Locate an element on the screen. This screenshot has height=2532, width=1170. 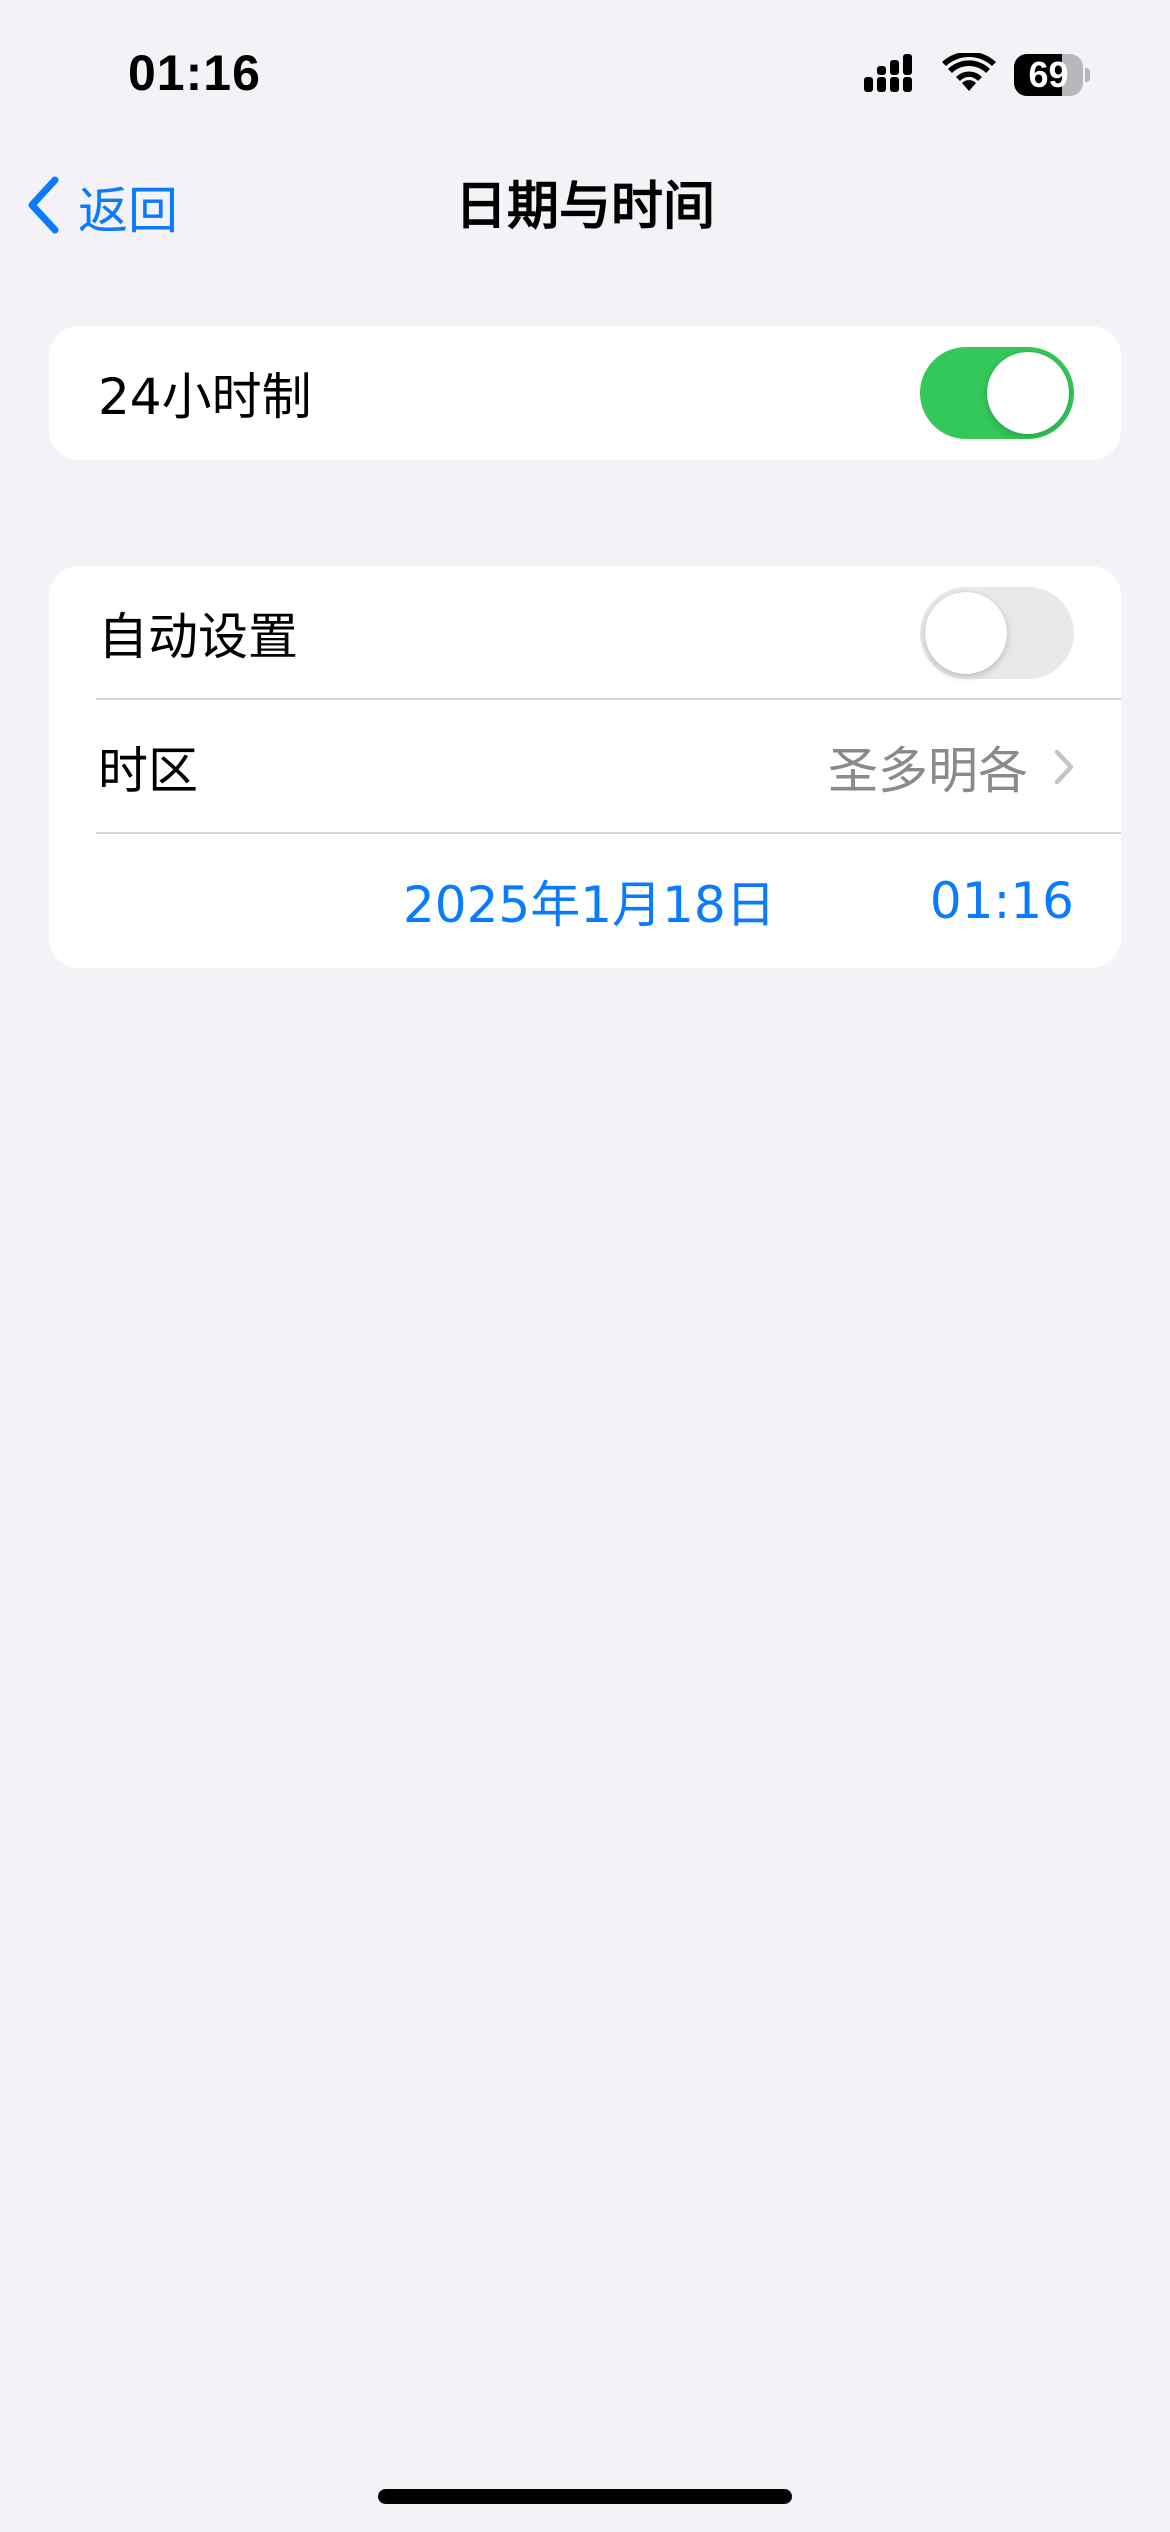
datetime-group: 自动设置 时区 圣多明各 2025年1月18日 01:16 is located at coordinates (585, 767).